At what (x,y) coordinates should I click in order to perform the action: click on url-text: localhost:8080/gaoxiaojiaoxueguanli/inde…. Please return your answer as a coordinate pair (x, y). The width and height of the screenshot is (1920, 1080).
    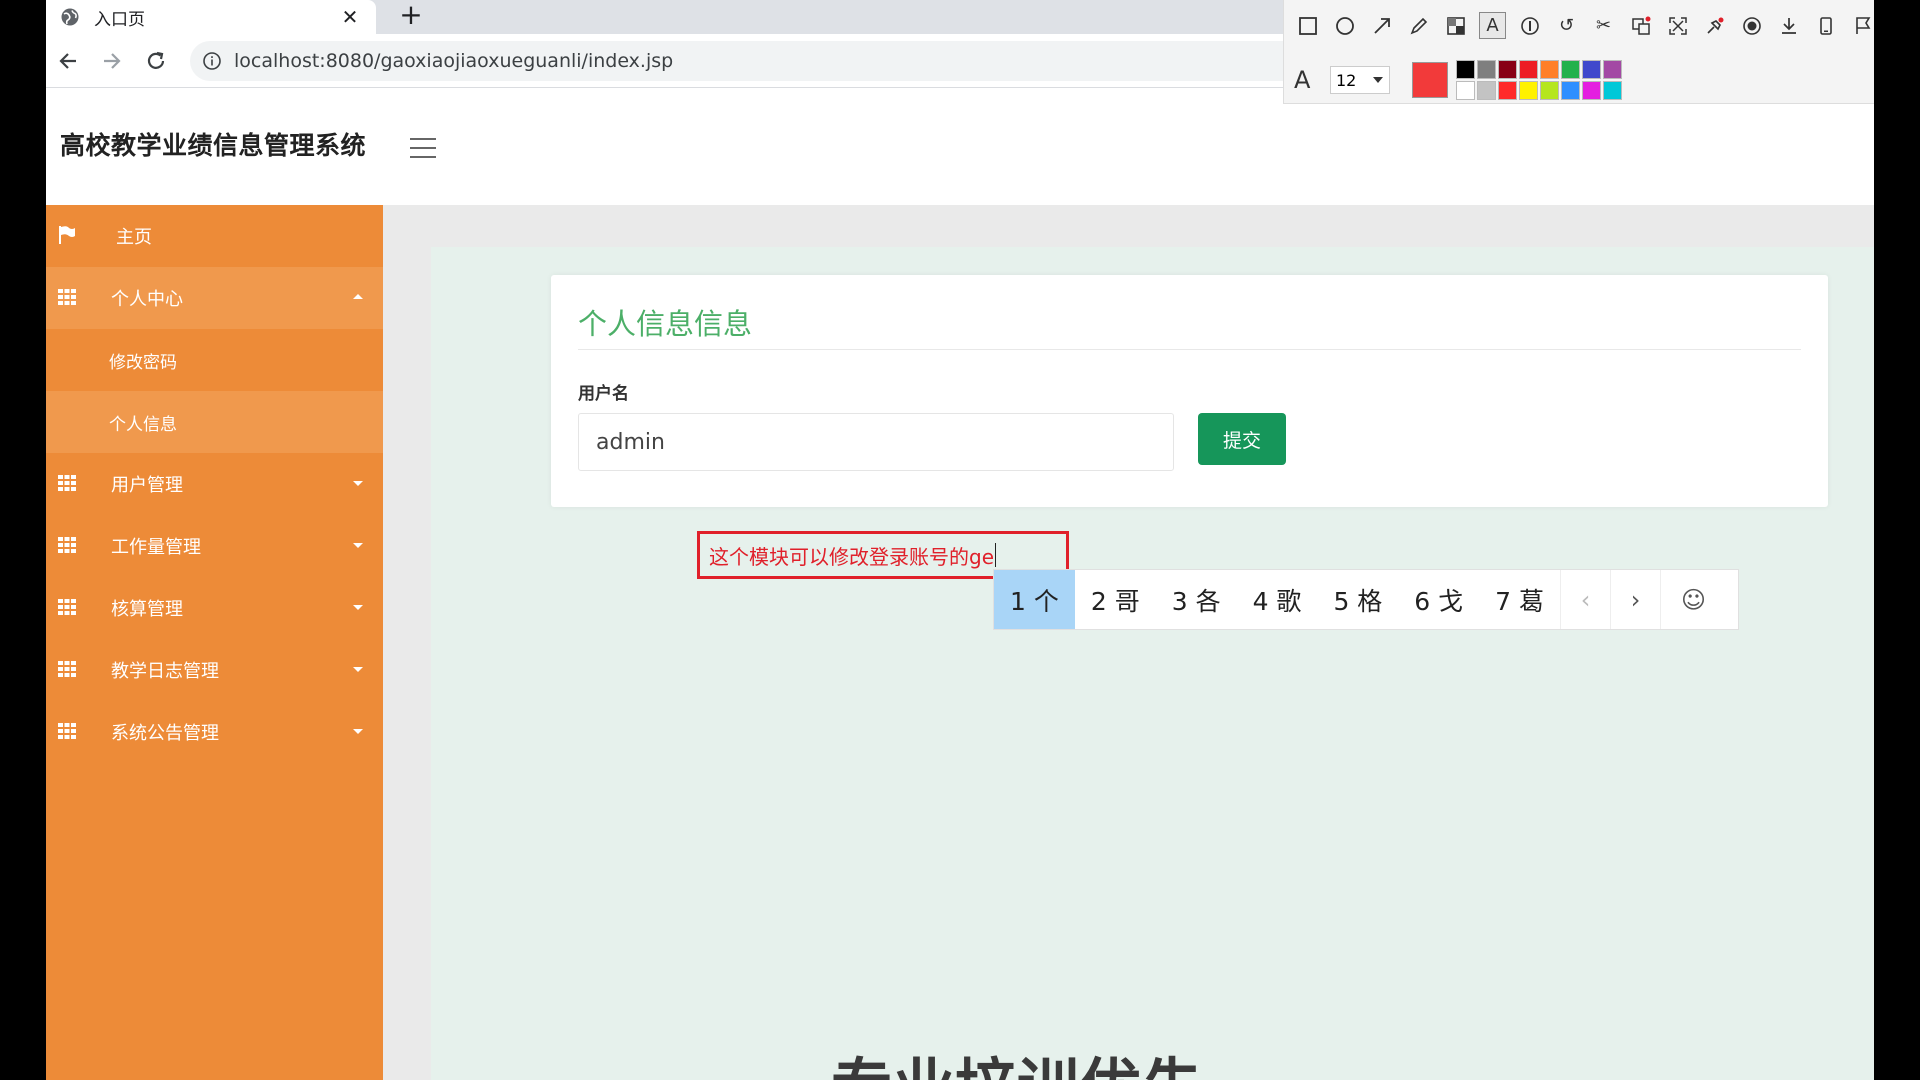
    Looking at the image, I should click on (454, 61).